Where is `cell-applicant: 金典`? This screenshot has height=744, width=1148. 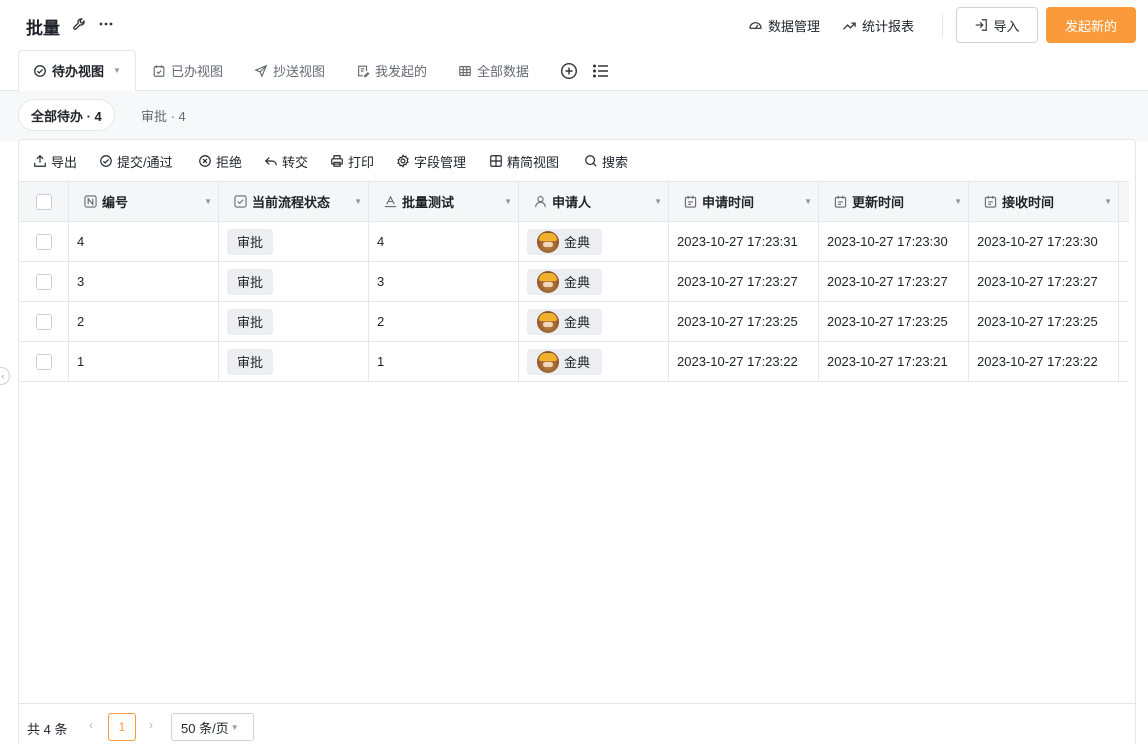 cell-applicant: 金典 is located at coordinates (594, 361).